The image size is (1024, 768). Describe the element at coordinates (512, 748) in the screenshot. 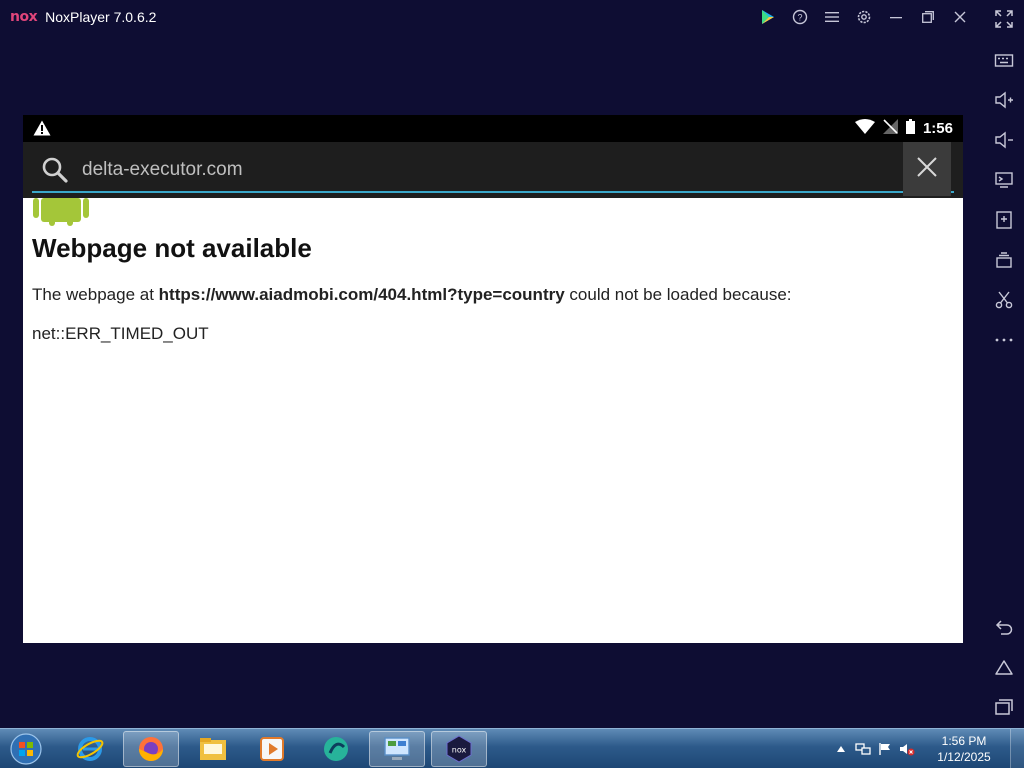

I see `windows-taskbar: nox 1:56 PM 1/12/2025` at that location.